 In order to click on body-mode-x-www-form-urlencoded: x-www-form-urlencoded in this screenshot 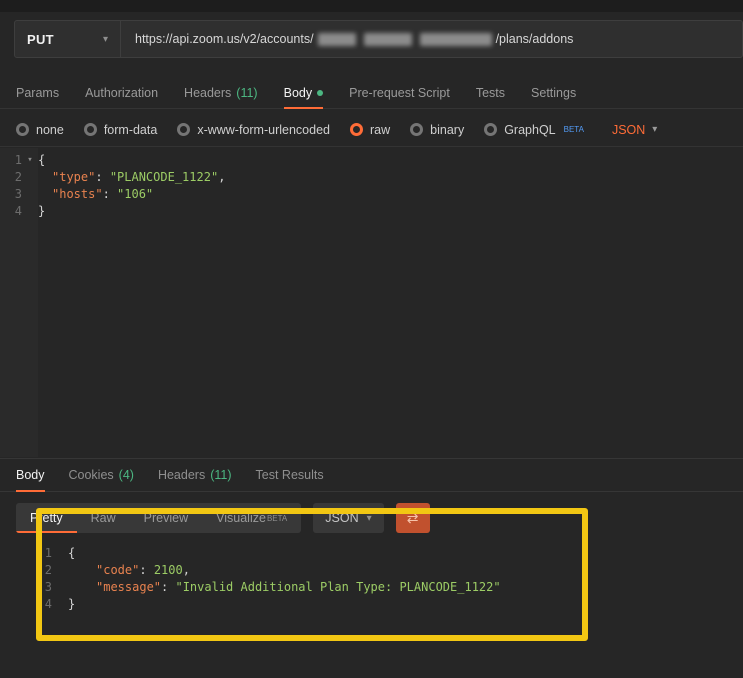, I will do `click(253, 130)`.